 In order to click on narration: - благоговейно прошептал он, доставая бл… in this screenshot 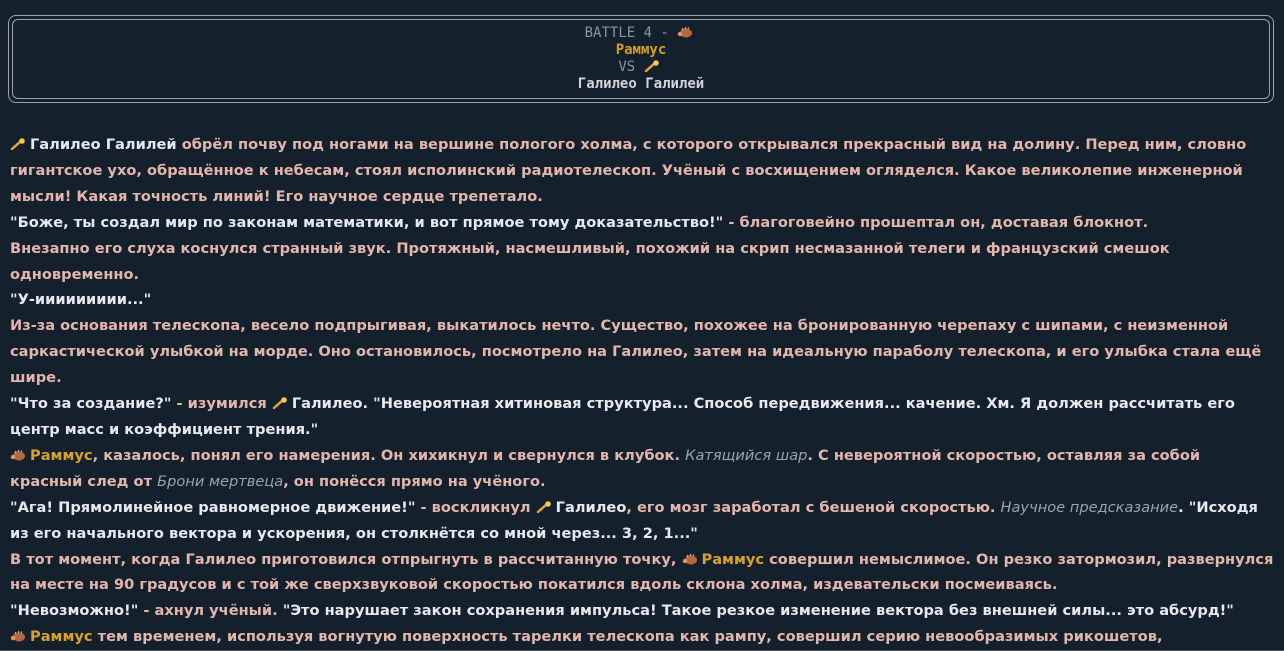, I will do `click(936, 222)`.